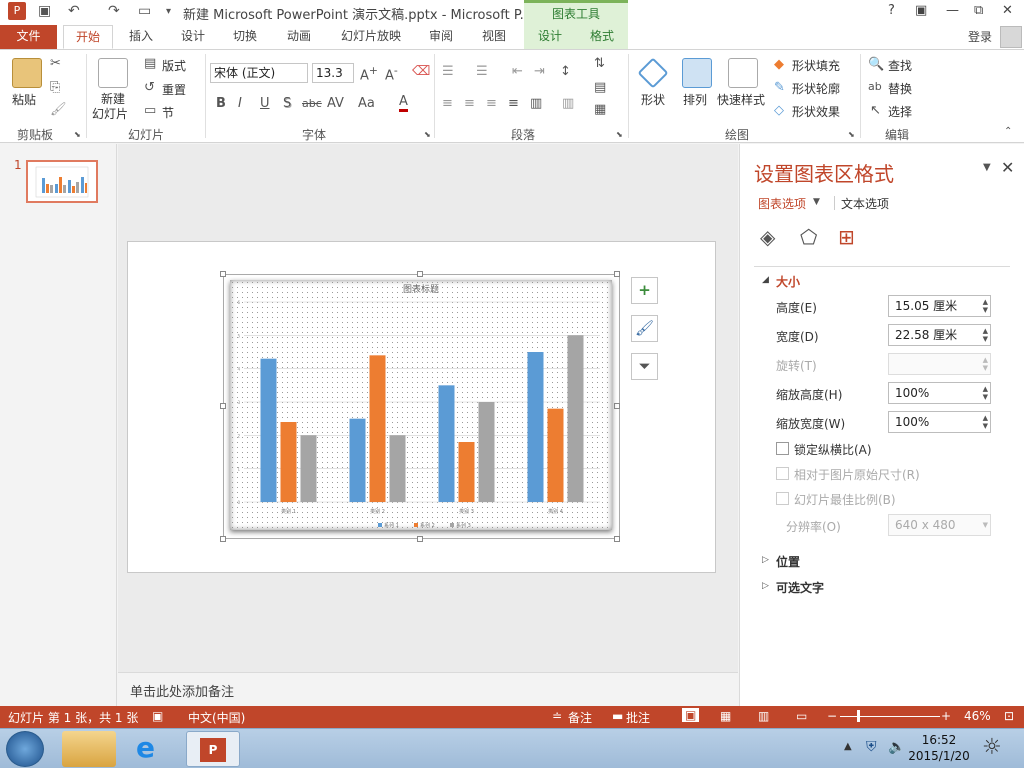 The width and height of the screenshot is (1024, 768). Describe the element at coordinates (1007, 167) in the screenshot. I see `pane-close-icon: ✕` at that location.